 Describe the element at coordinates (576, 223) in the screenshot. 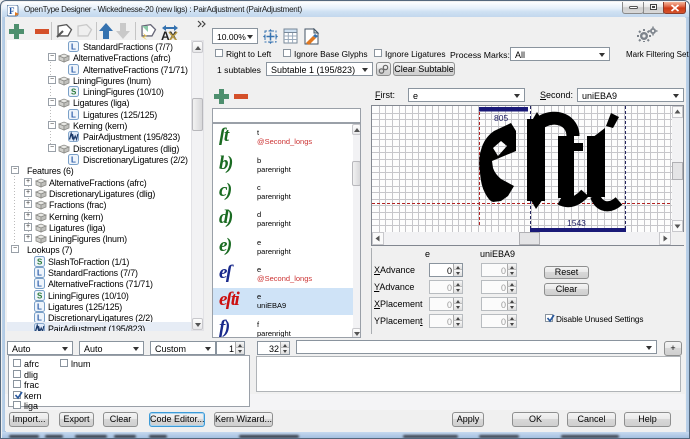

I see `svg-text: 1543` at that location.